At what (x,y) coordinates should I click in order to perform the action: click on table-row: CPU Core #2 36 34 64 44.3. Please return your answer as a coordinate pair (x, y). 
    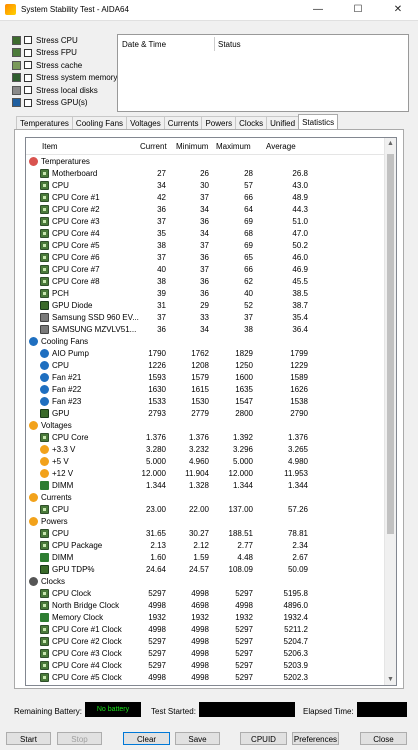
    Looking at the image, I should click on (205, 209).